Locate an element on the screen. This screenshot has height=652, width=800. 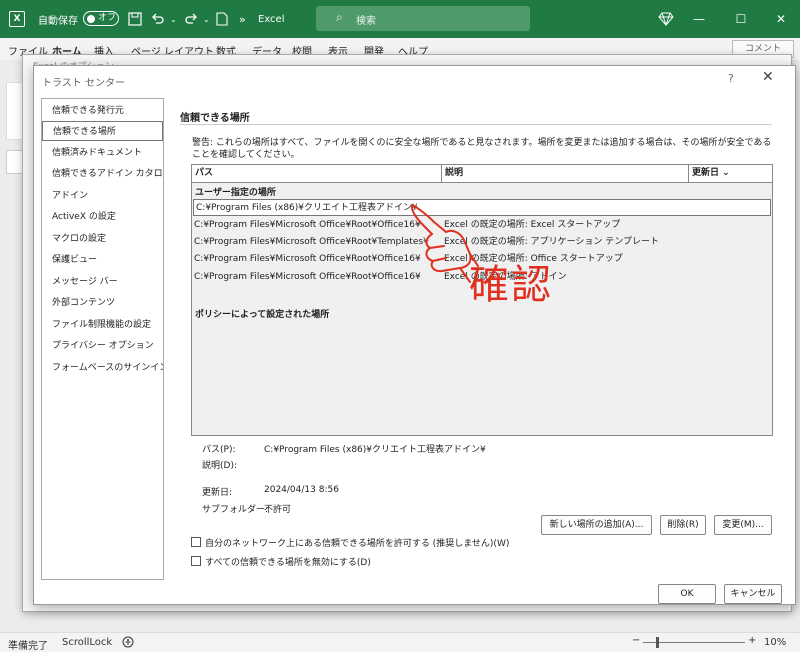
search-placeholder: 検索 is located at coordinates (366, 21).